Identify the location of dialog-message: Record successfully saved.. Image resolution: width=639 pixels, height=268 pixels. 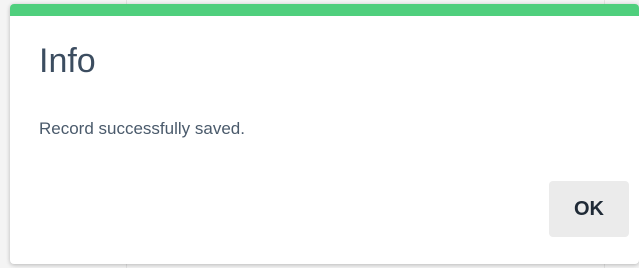
(142, 128).